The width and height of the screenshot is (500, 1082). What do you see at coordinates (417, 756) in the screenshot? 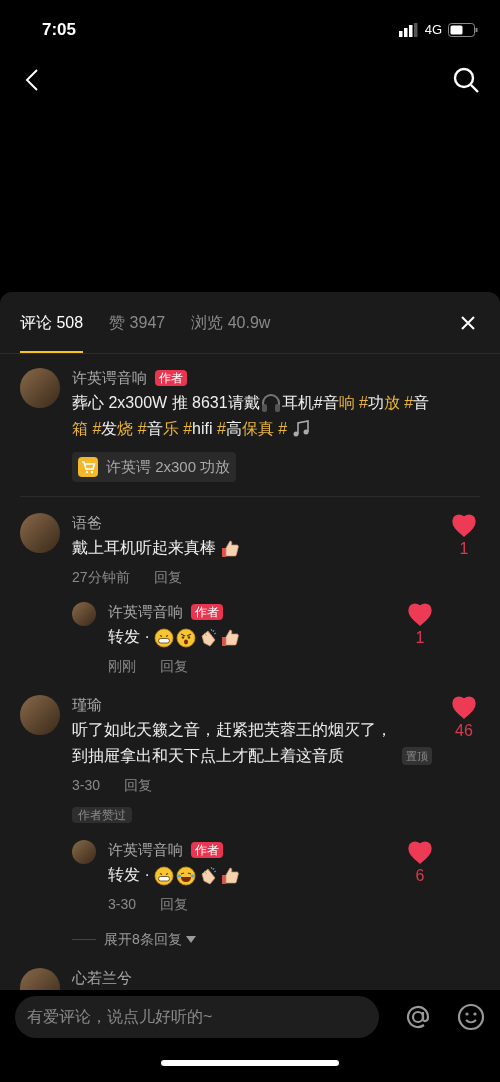
I see `pinned-badge: 置顶` at bounding box center [417, 756].